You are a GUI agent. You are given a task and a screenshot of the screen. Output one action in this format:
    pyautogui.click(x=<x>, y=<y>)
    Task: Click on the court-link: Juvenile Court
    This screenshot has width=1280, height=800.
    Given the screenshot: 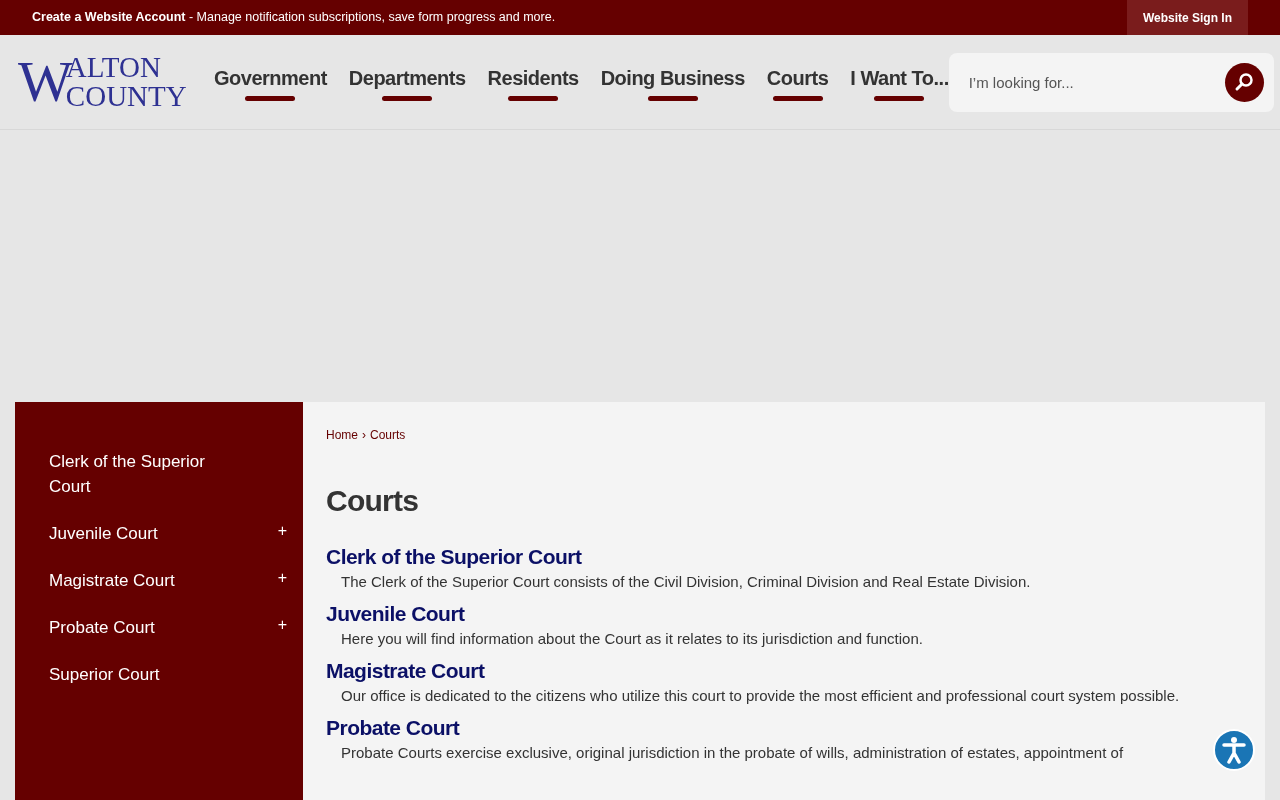 What is the action you would take?
    pyautogui.click(x=395, y=614)
    